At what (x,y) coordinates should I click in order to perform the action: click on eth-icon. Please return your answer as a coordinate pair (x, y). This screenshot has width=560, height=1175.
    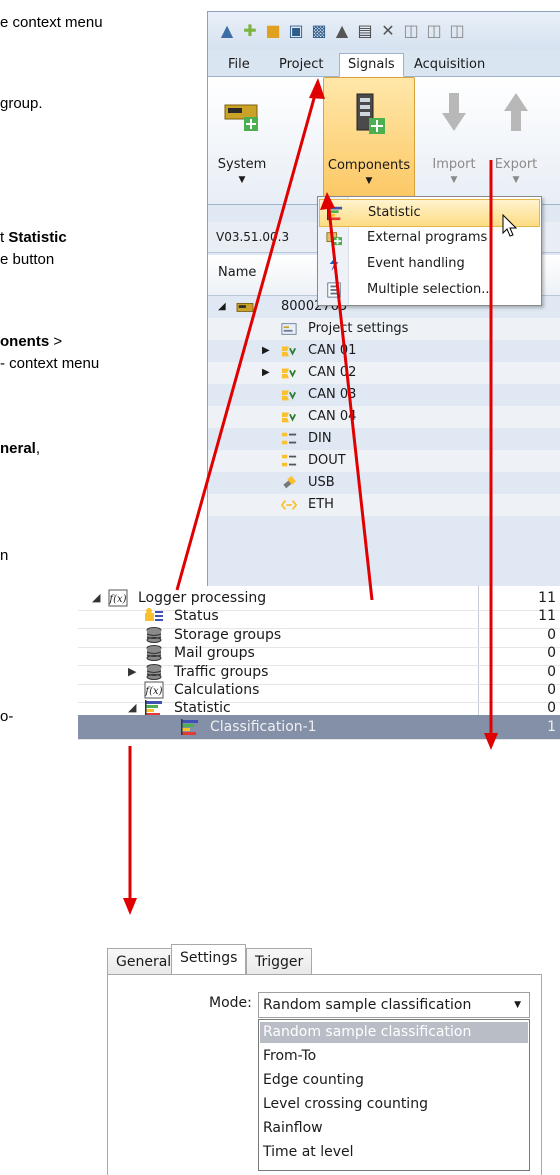
    Looking at the image, I should click on (289, 505).